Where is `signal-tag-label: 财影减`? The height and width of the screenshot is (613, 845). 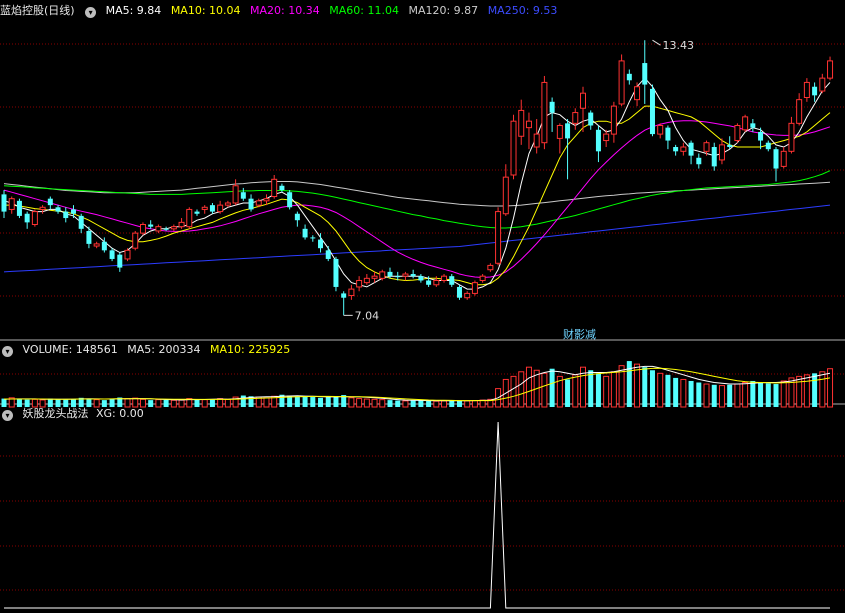
signal-tag-label: 财影减 is located at coordinates (579, 334).